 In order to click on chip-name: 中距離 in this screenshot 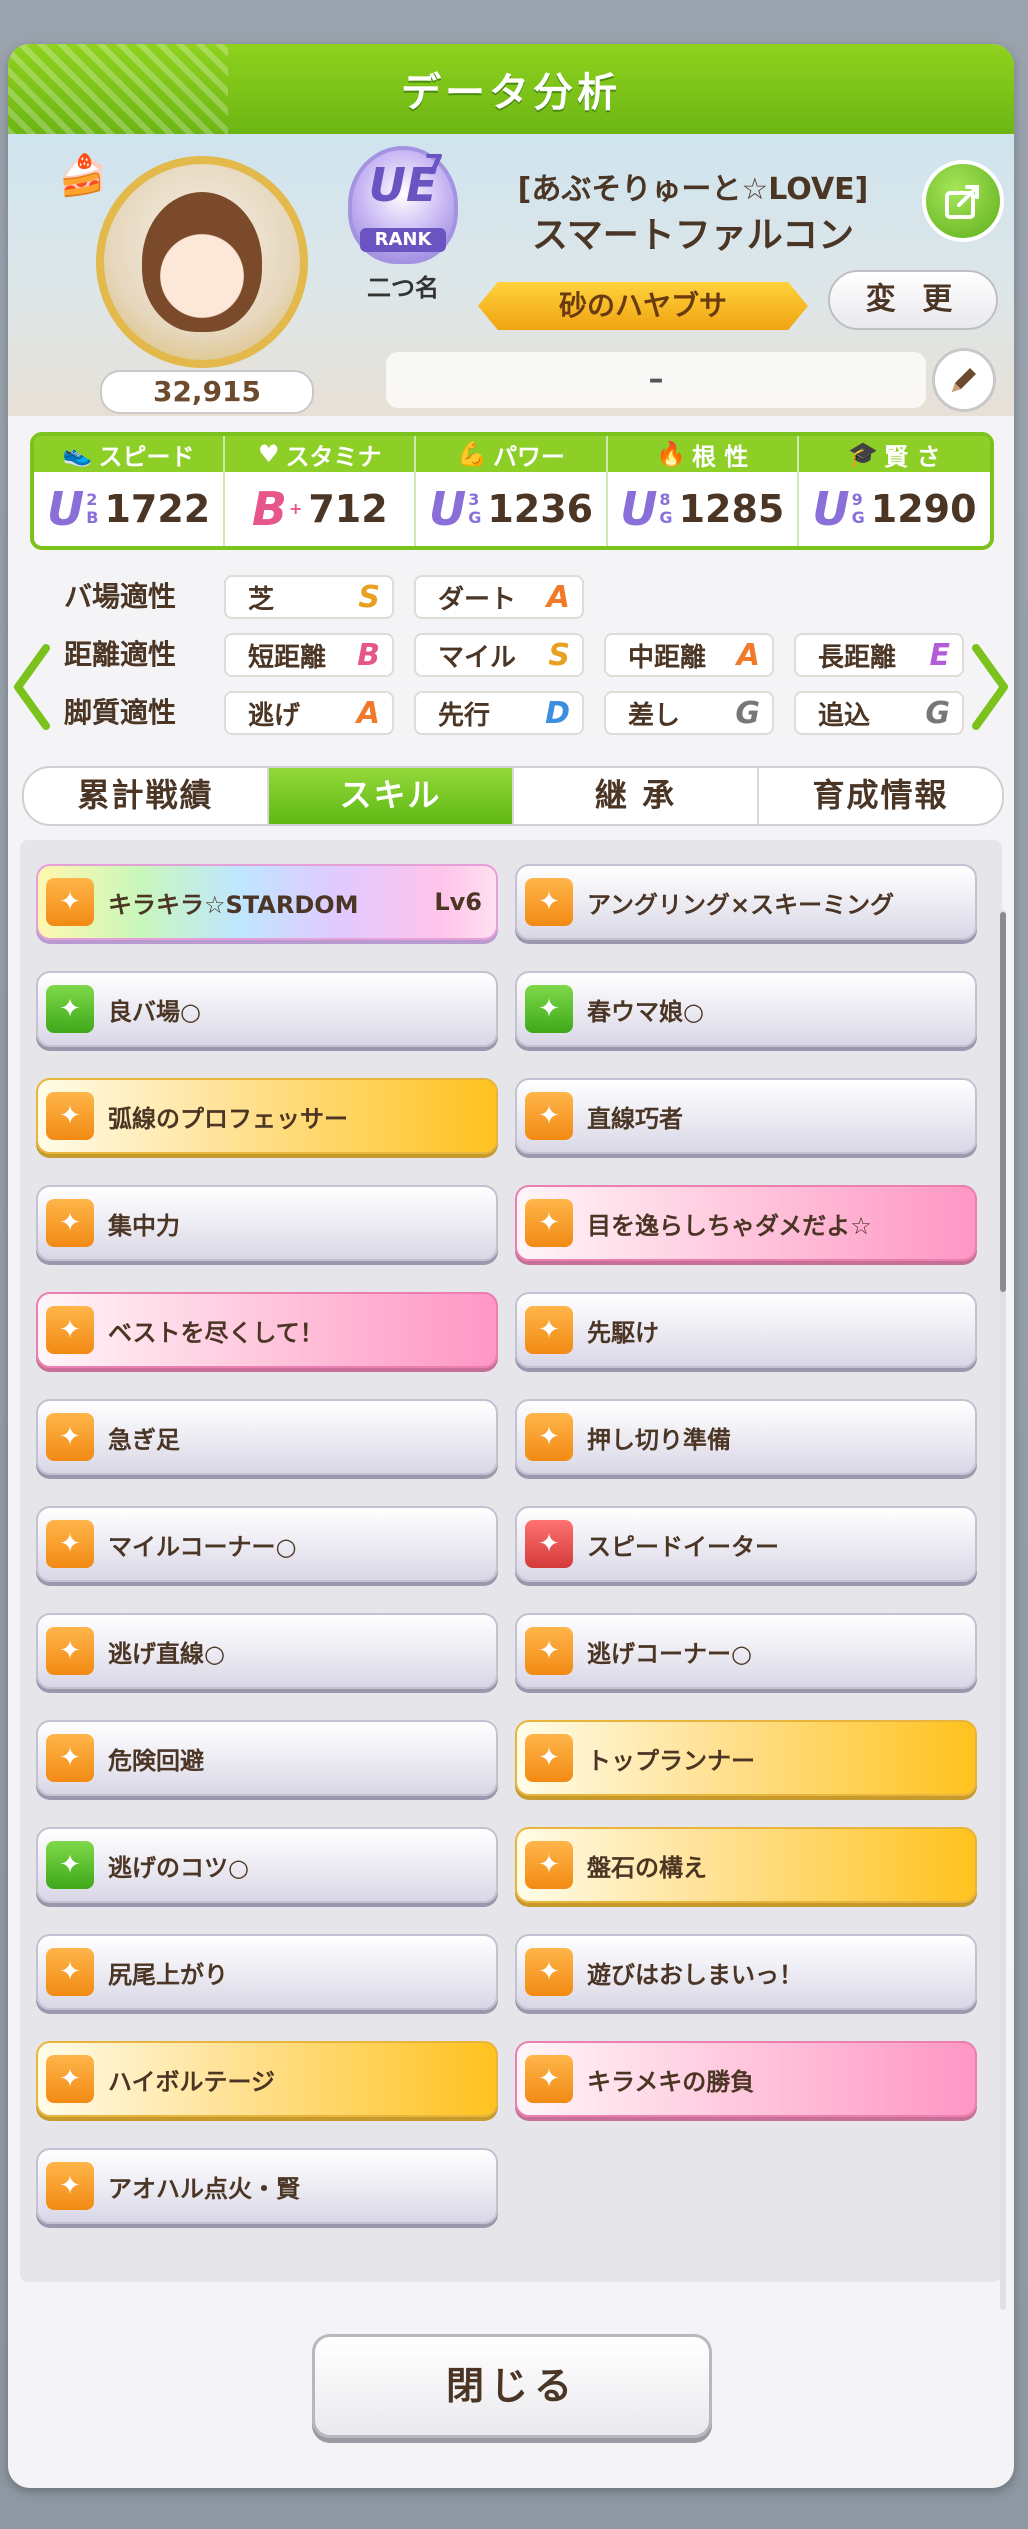, I will do `click(667, 657)`.